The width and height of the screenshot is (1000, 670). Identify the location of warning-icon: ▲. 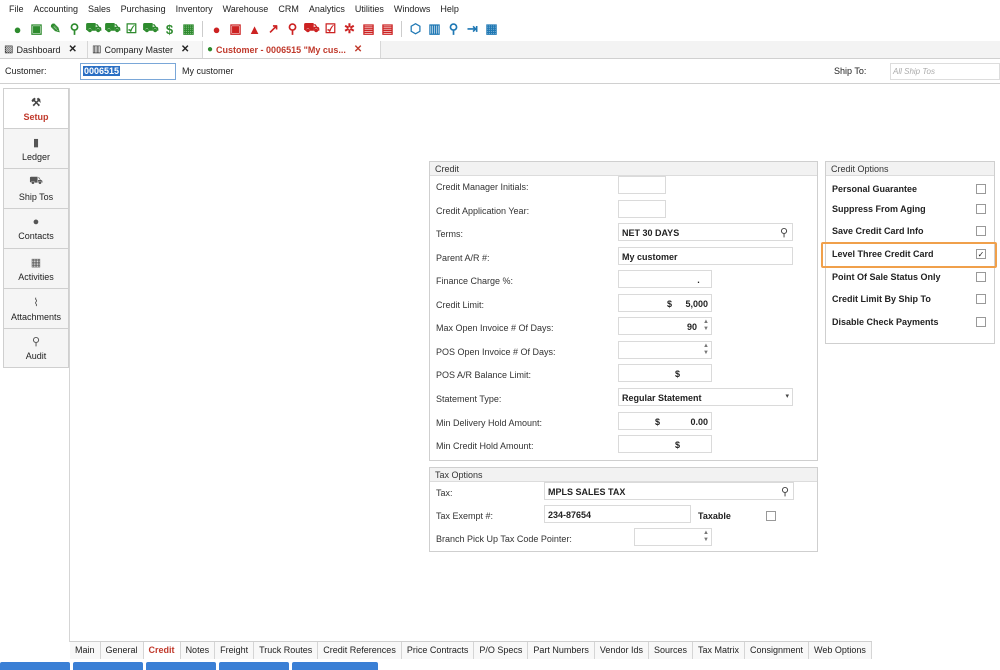
(254, 29).